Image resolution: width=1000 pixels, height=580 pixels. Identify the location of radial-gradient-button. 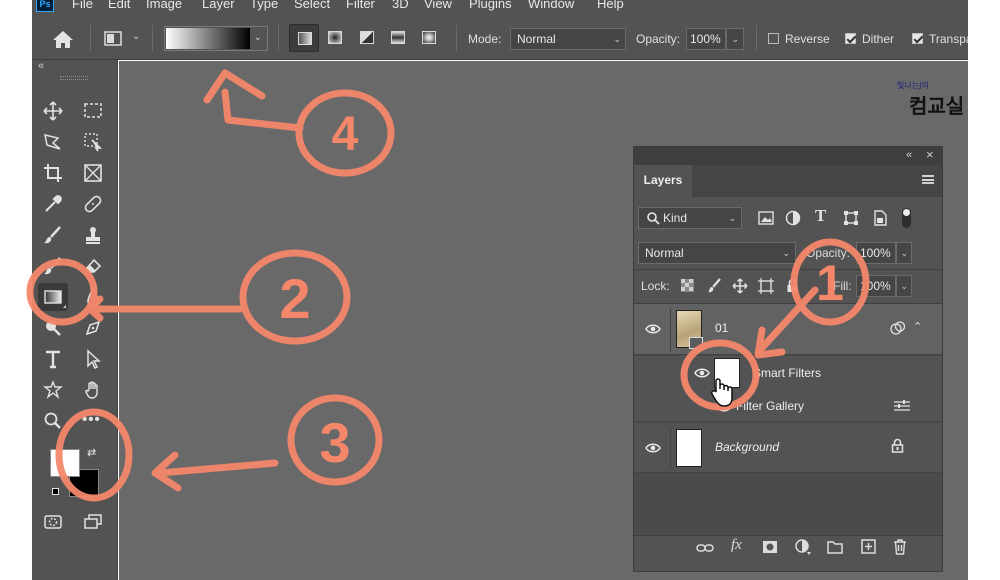
(335, 38).